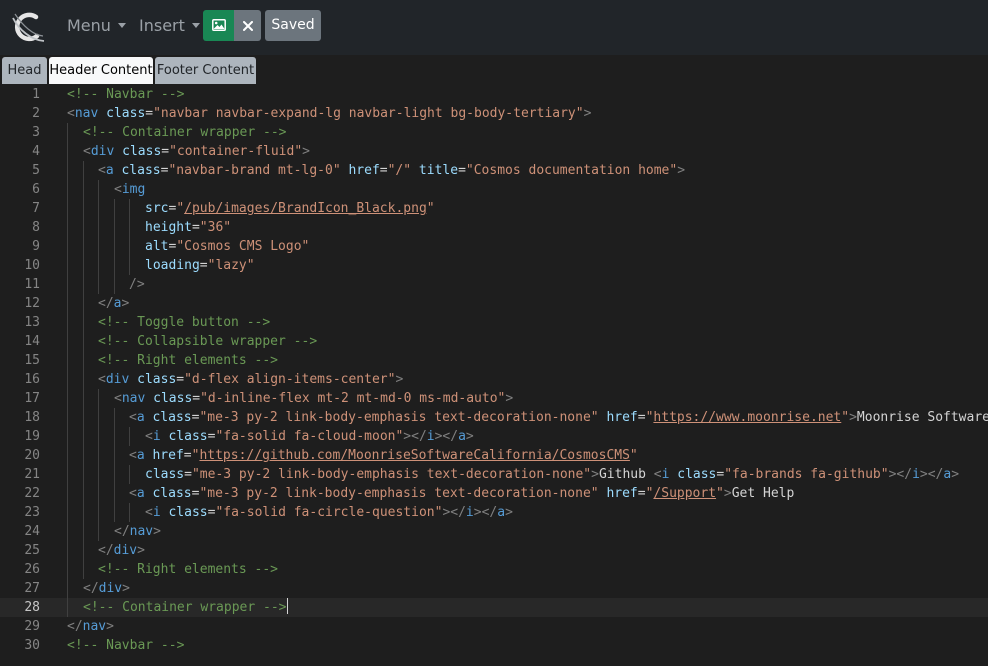 This screenshot has width=988, height=666. Describe the element at coordinates (494, 284) in the screenshot. I see `code-line: 11 />` at that location.